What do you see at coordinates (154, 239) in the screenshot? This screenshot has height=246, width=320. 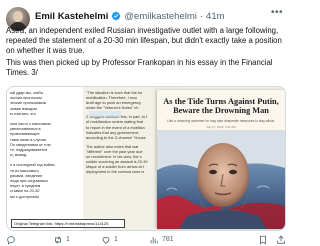 I see `views-chart-icon` at bounding box center [154, 239].